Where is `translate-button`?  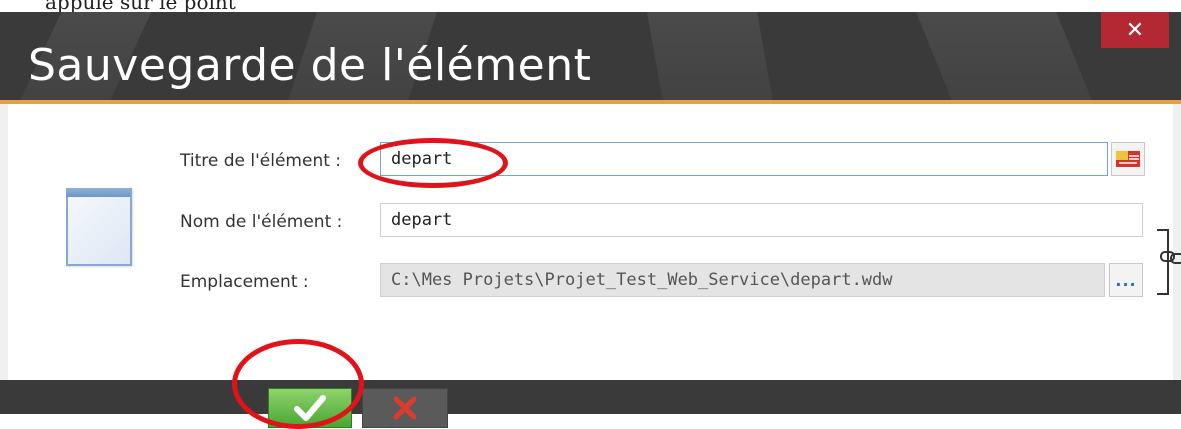 translate-button is located at coordinates (1128, 159).